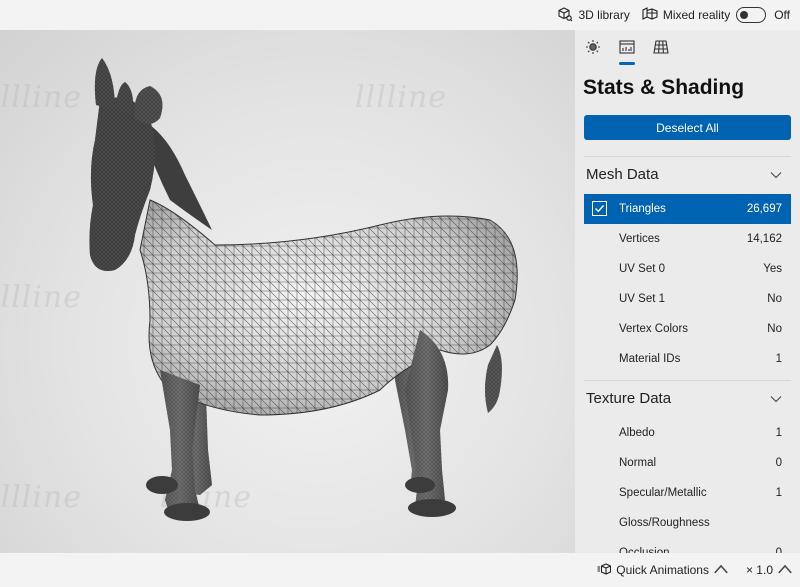  What do you see at coordinates (622, 174) in the screenshot?
I see `section-title: Mesh Data` at bounding box center [622, 174].